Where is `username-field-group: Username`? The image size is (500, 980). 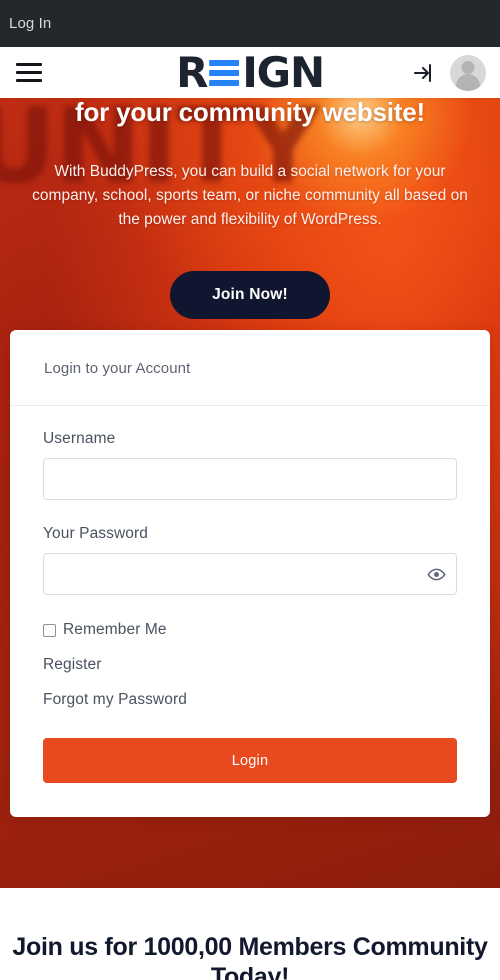 username-field-group: Username is located at coordinates (250, 465).